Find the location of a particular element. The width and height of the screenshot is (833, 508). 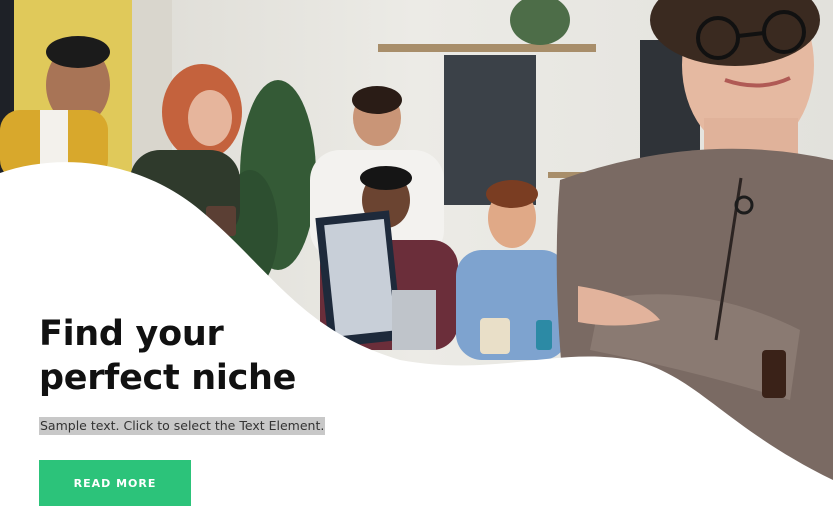

read-more-button: READ MORE is located at coordinates (115, 483).